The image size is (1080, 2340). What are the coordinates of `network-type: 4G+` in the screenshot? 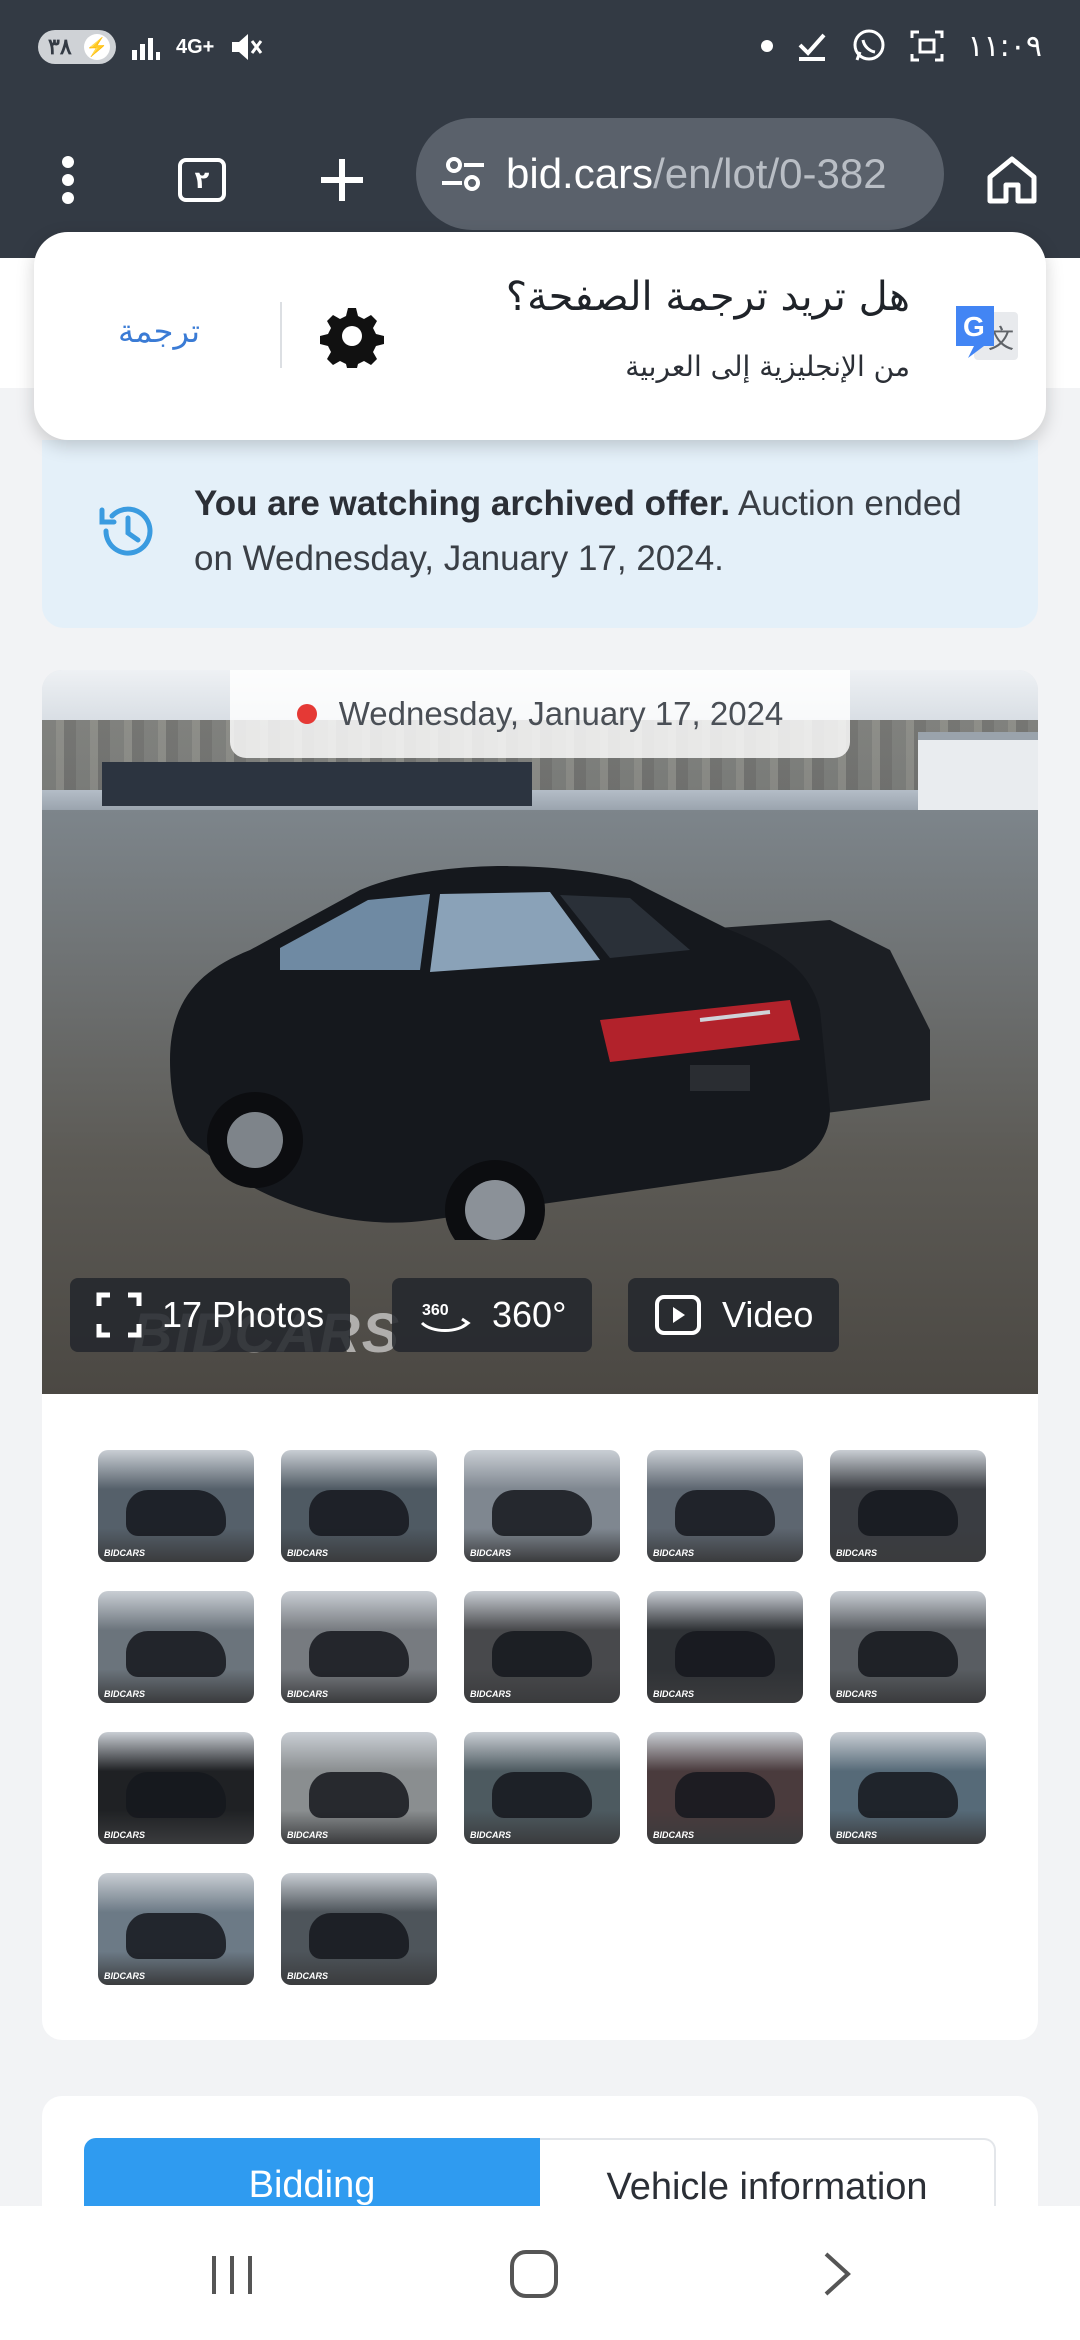 It's located at (195, 46).